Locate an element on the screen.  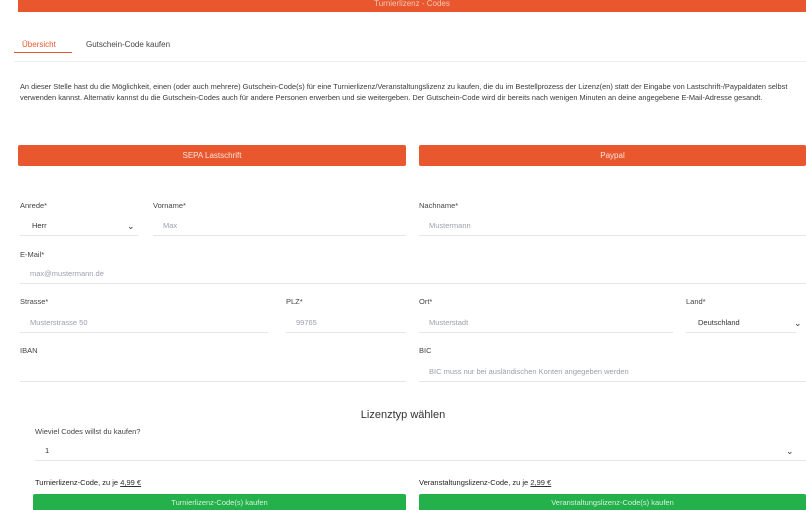
bic-label: BIC is located at coordinates (425, 350).